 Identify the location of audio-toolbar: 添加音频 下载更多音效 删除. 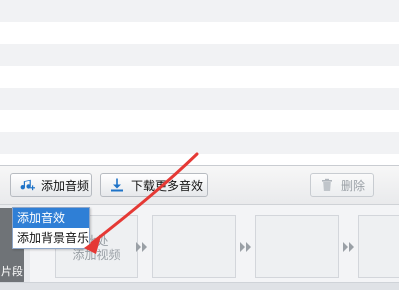
(199, 185).